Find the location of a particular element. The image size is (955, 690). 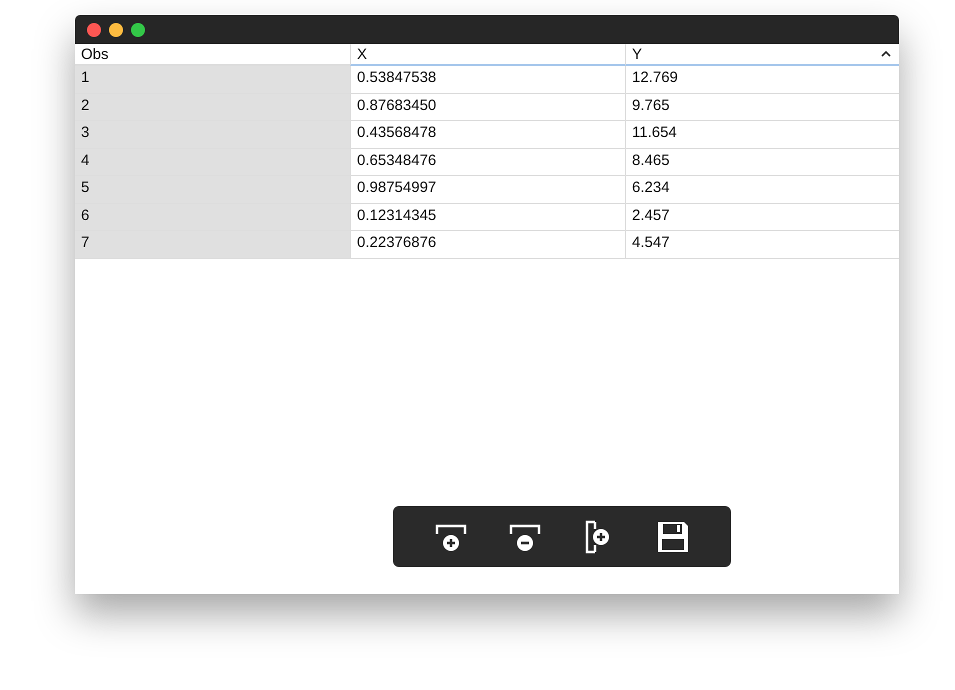

table-cell: 0.22376876 is located at coordinates (487, 244).